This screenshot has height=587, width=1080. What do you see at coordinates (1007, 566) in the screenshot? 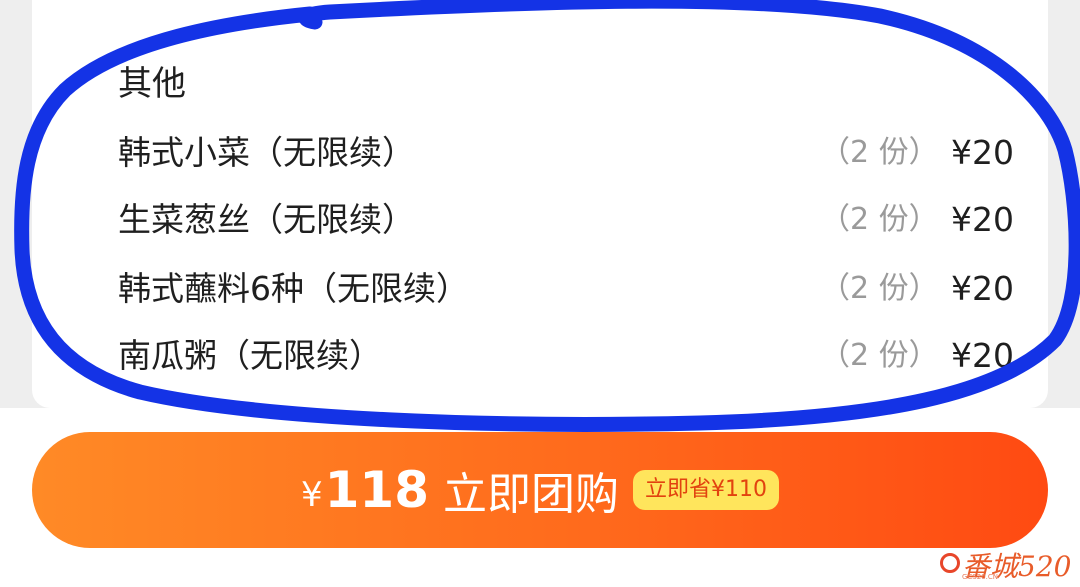
I see `watermark-logo: 番城520 GCS20.CN` at bounding box center [1007, 566].